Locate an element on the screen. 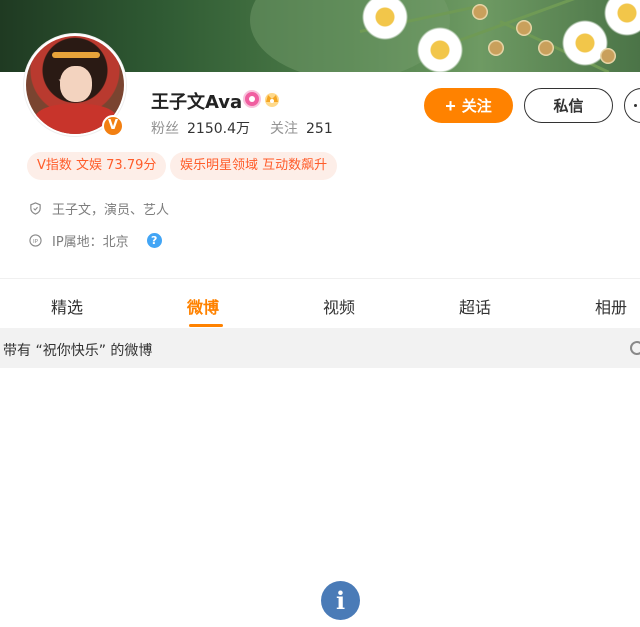 This screenshot has width=640, height=627. fans-count: 2150.4万 is located at coordinates (218, 129).